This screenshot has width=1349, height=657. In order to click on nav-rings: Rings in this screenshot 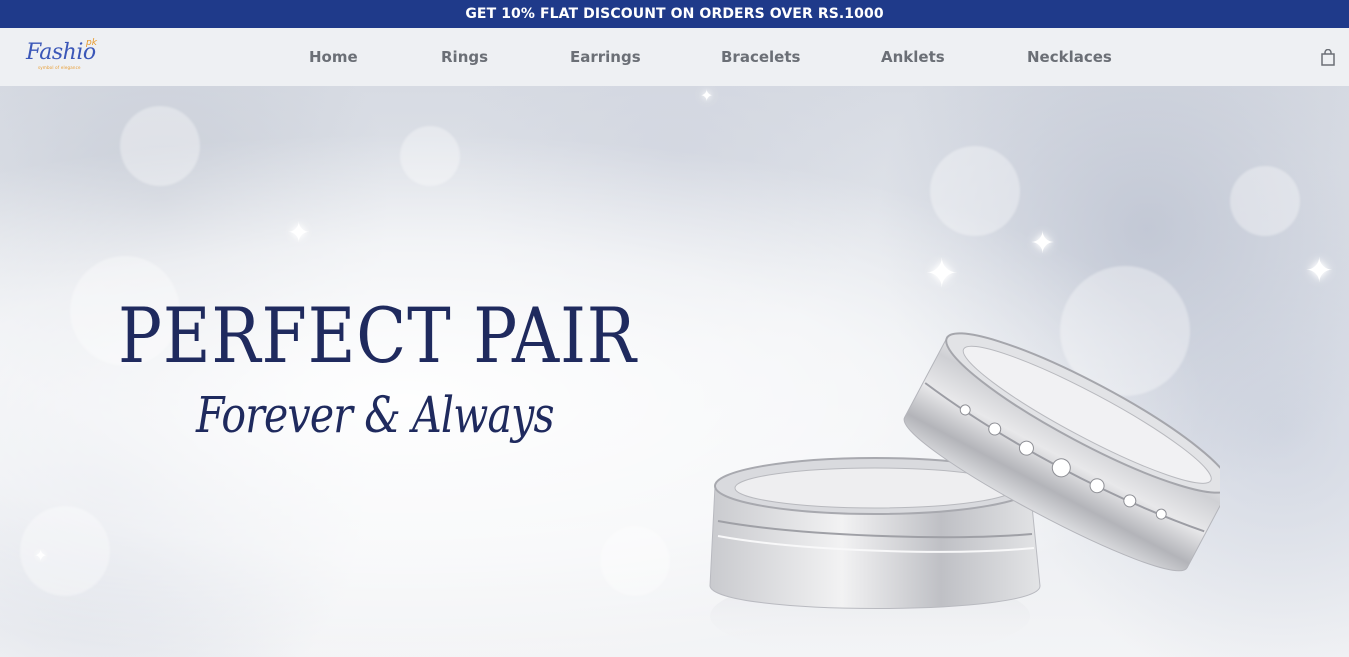, I will do `click(464, 57)`.